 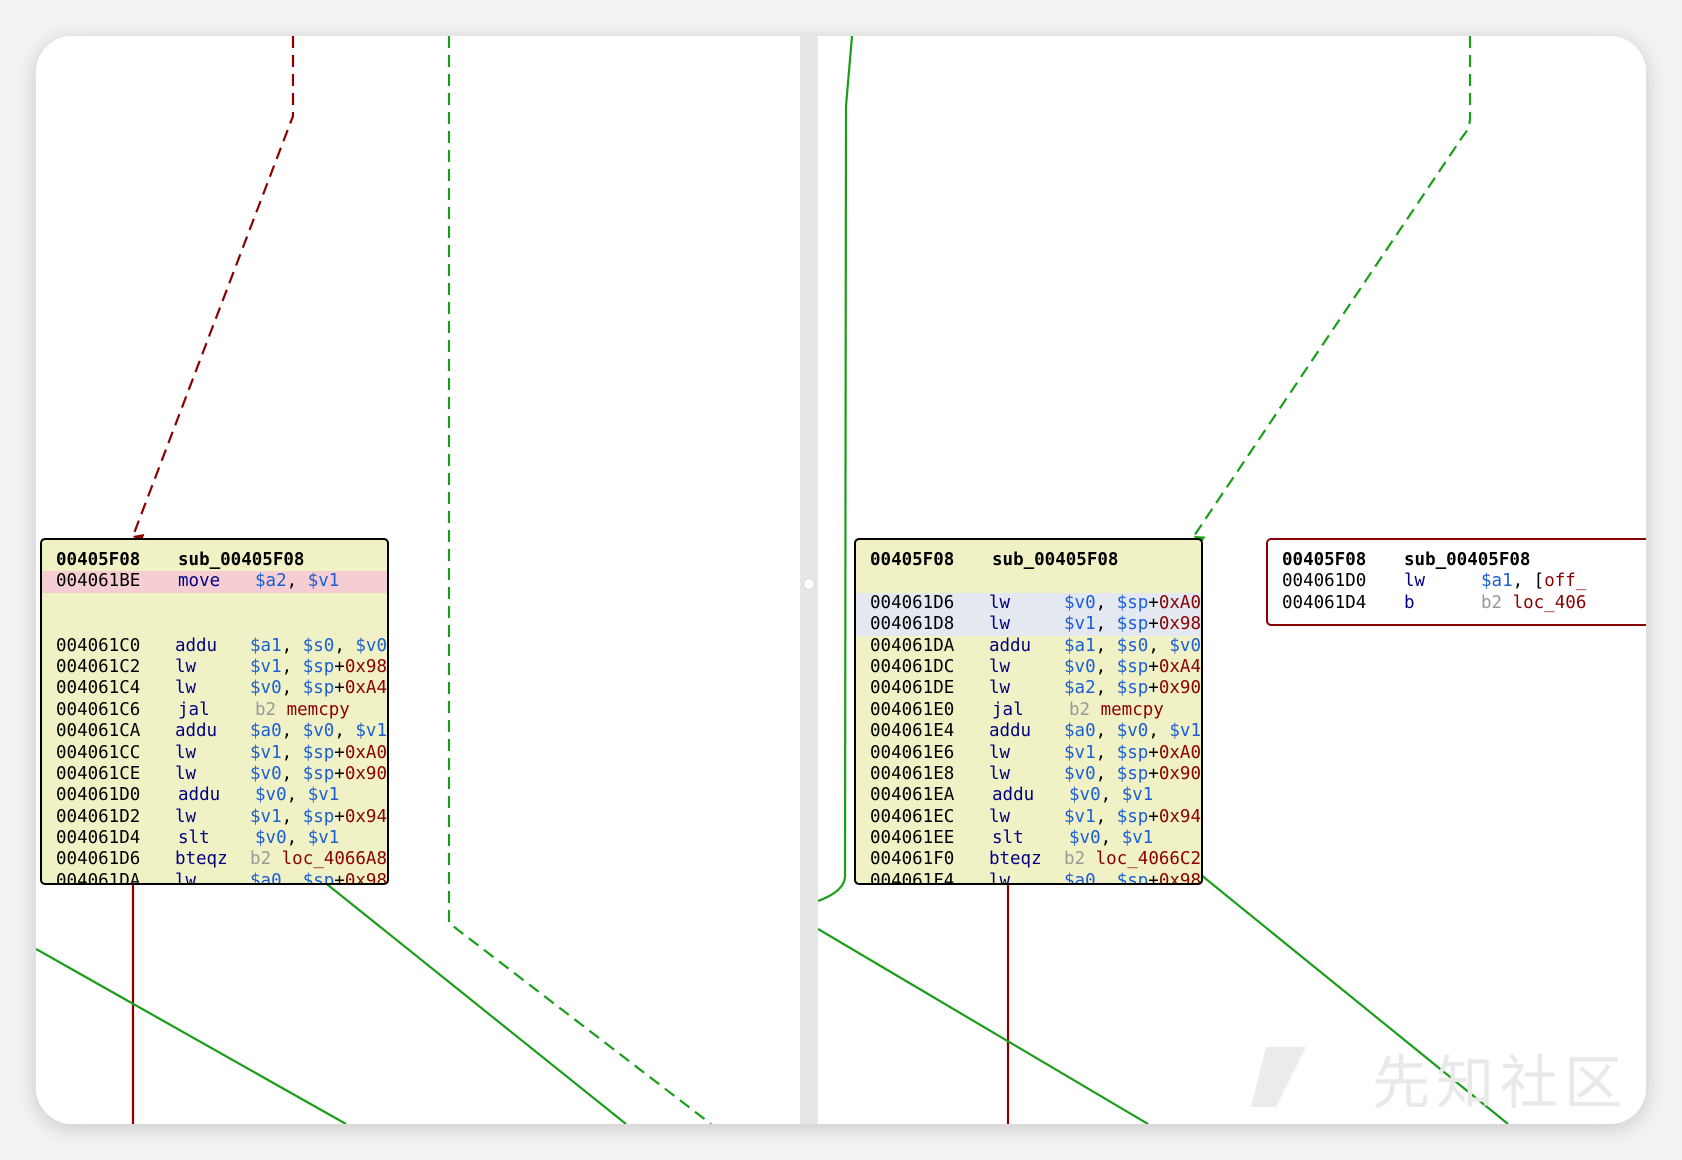 I want to click on instruction-row: 004061CE lw $v0, $sp+0x90, so click(x=214, y=774).